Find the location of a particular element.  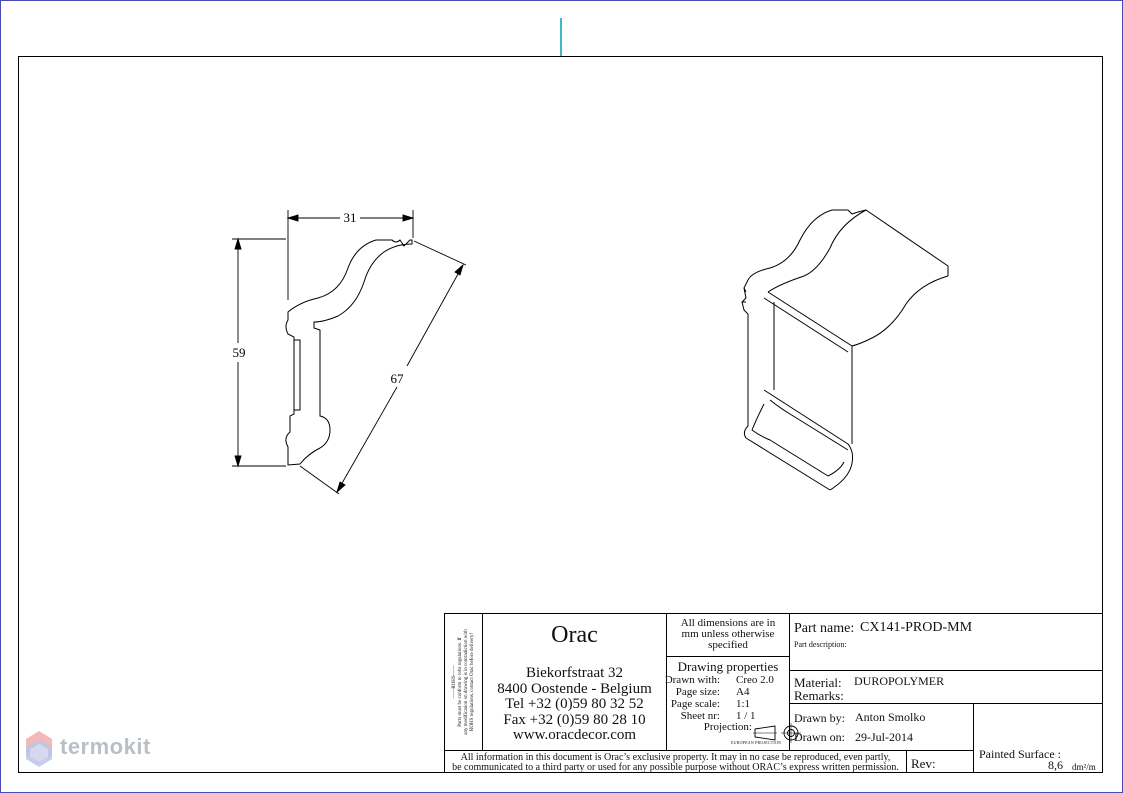

revision-section: Rev: is located at coordinates (940, 761).